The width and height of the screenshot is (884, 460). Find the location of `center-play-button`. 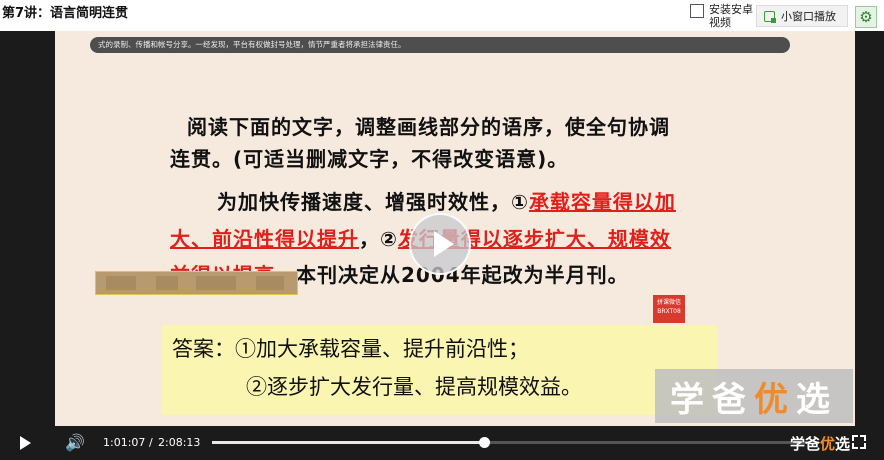

center-play-button is located at coordinates (440, 244).